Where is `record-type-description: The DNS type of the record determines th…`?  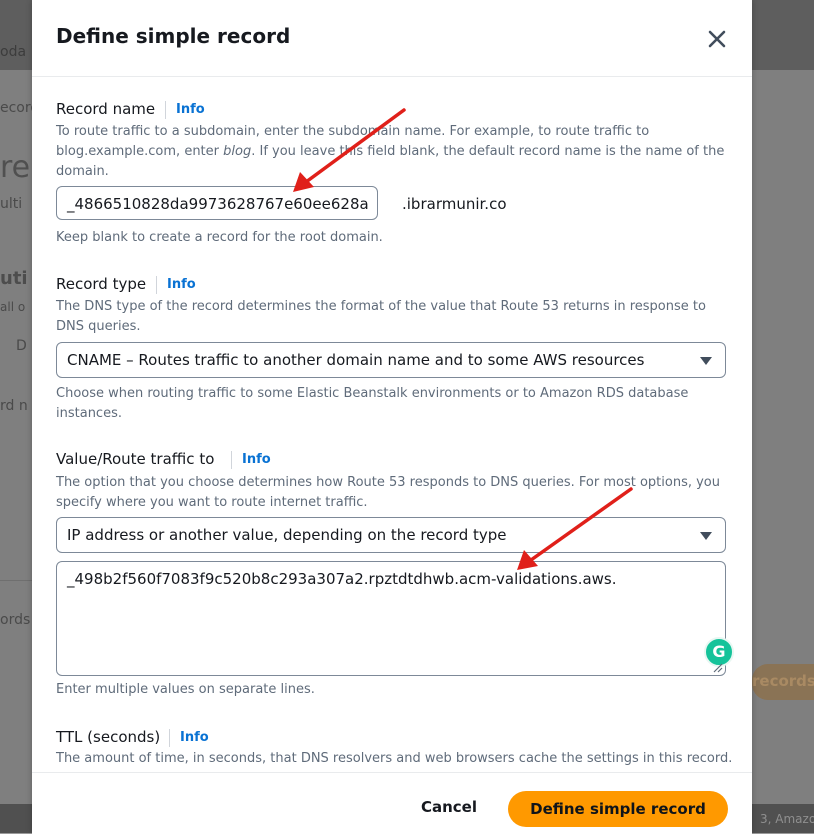
record-type-description: The DNS type of the record determines th… is located at coordinates (381, 316).